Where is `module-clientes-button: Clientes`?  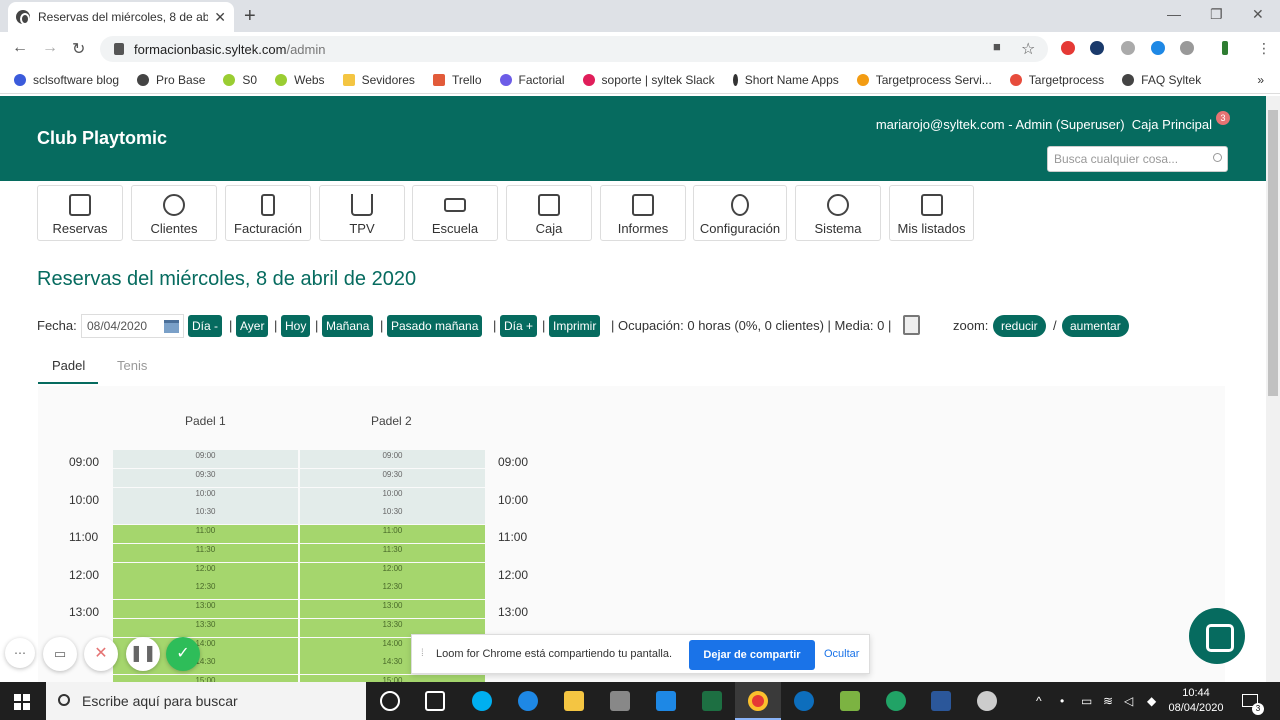 module-clientes-button: Clientes is located at coordinates (174, 213).